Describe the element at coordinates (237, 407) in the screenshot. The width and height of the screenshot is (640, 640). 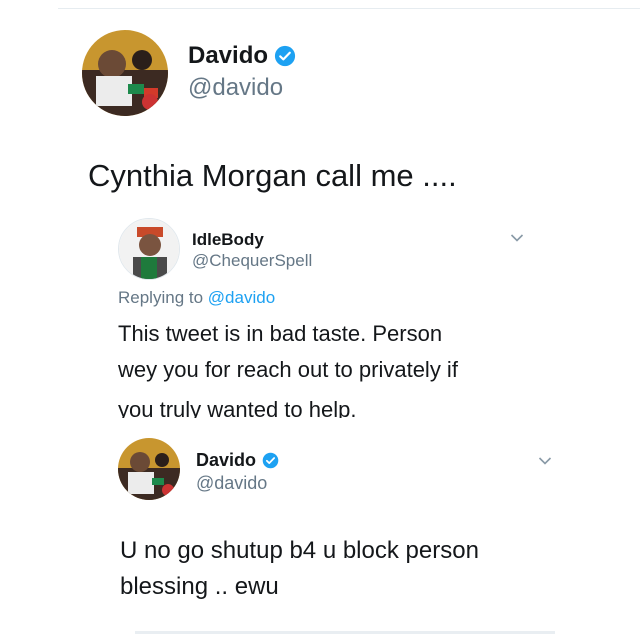
I see `reply-text-line-3: you truly wanted to help.` at that location.